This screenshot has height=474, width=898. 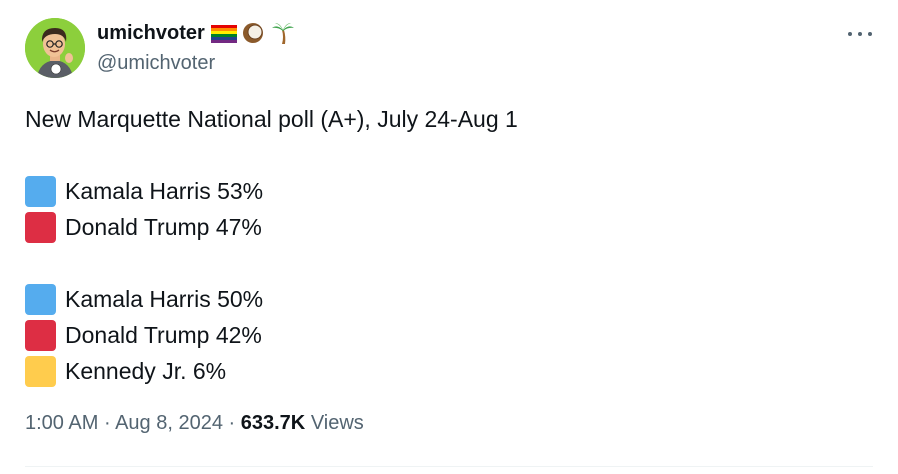 What do you see at coordinates (61, 423) in the screenshot?
I see `tweet-time: 1:00 AM` at bounding box center [61, 423].